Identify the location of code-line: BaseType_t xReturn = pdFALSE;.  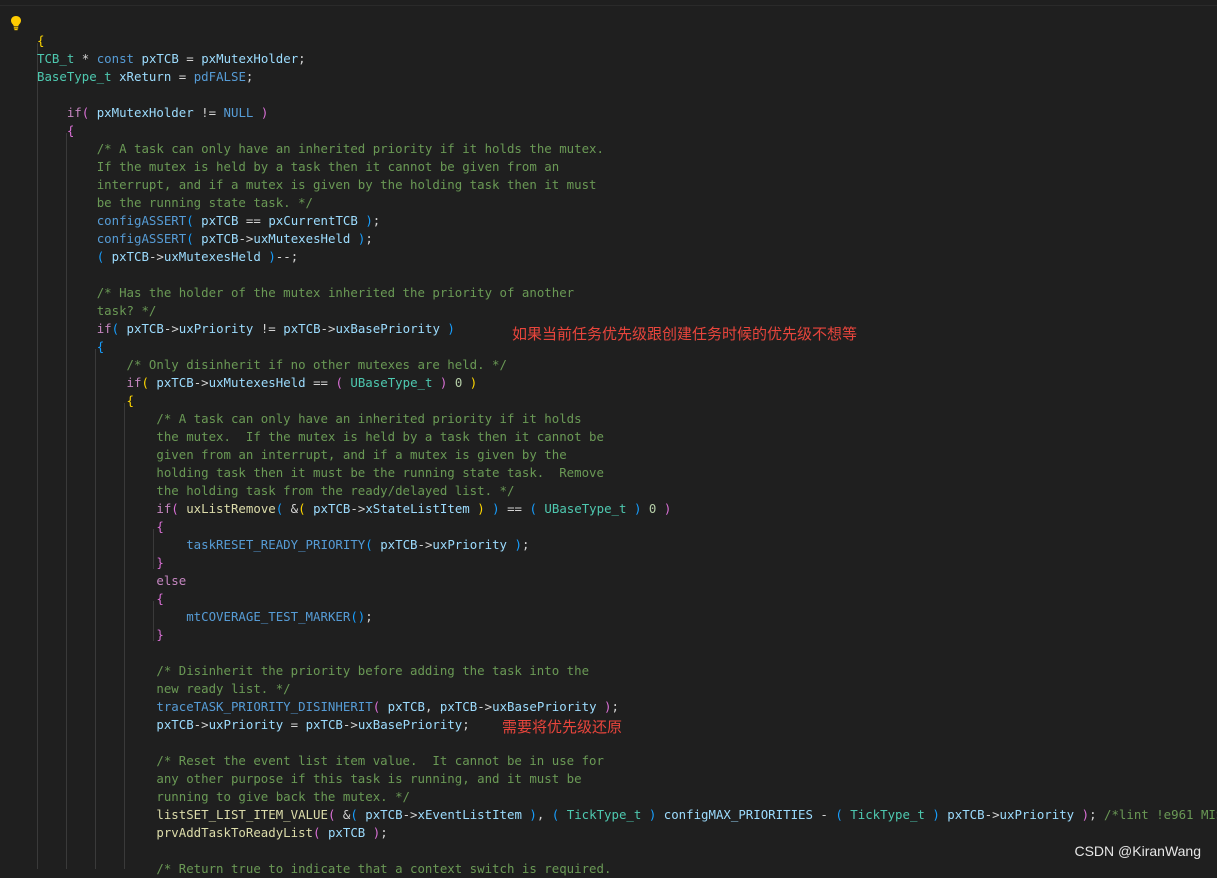
(608, 77).